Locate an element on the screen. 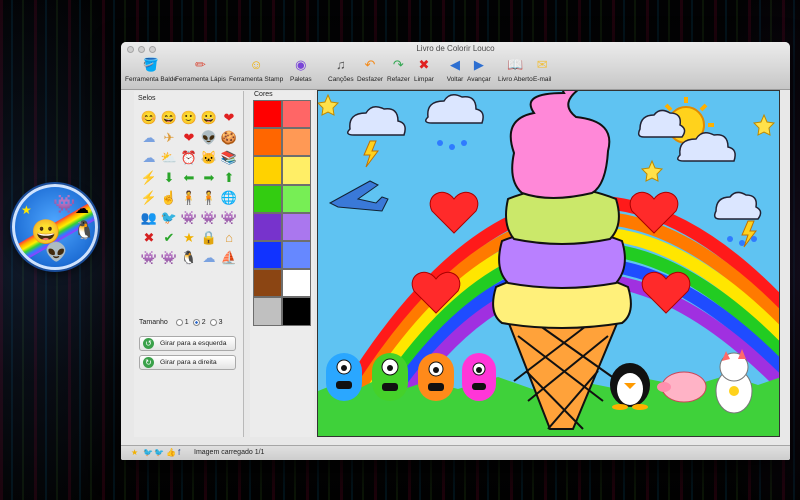 The width and height of the screenshot is (800, 500). toolbar-clear-x-button: ✖ Limpar is located at coordinates (424, 69).